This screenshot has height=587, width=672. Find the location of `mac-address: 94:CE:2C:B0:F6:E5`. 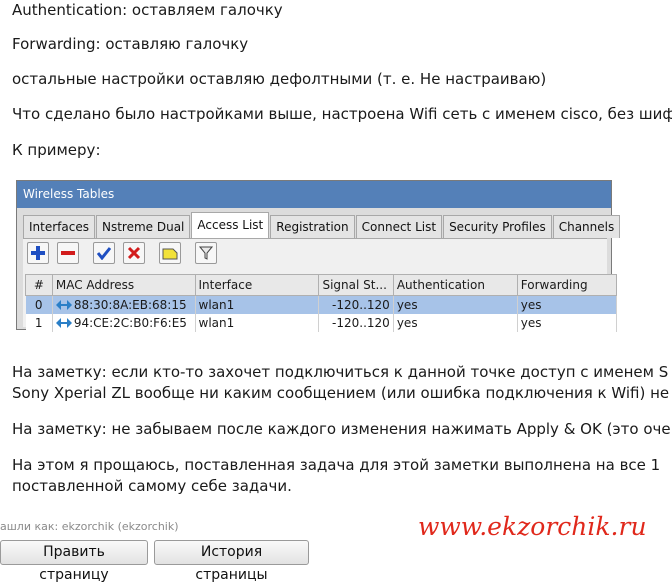

mac-address: 94:CE:2C:B0:F6:E5 is located at coordinates (130, 323).